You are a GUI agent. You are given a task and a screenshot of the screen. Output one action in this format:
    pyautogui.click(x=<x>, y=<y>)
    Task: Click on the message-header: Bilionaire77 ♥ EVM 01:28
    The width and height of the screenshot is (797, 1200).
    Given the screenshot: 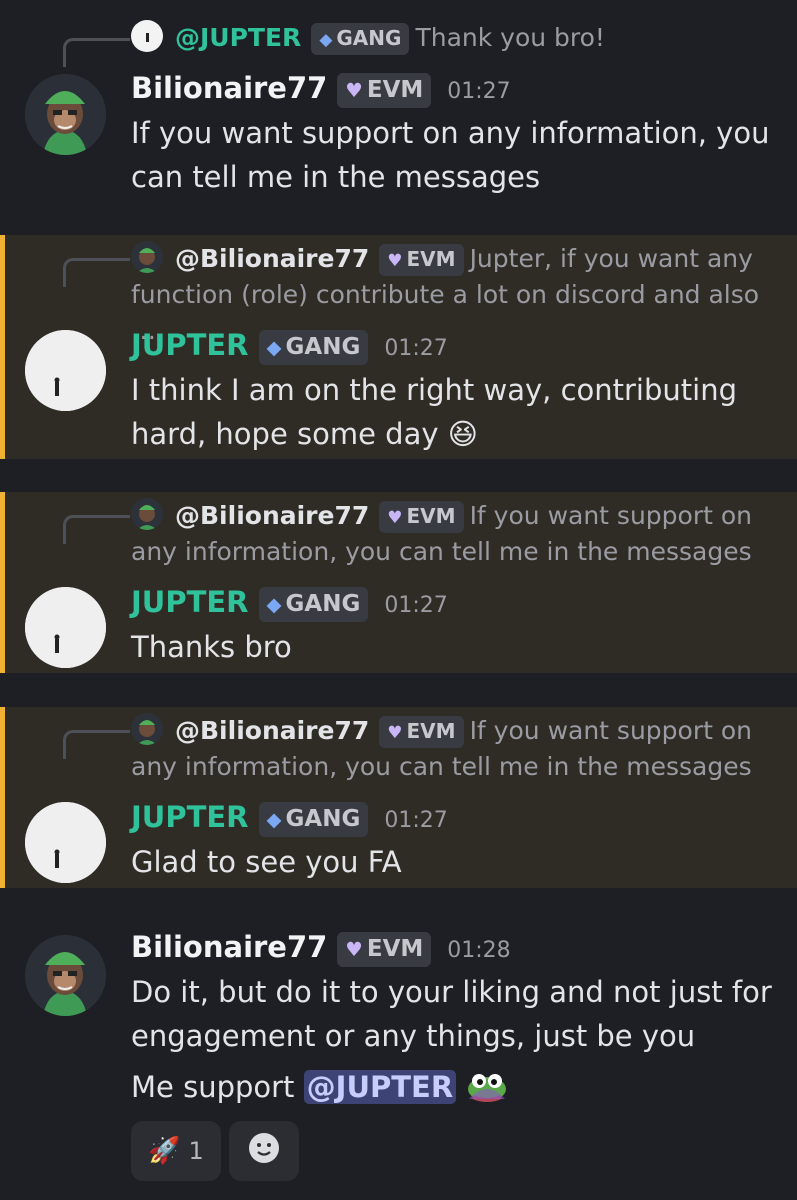 What is the action you would take?
    pyautogui.click(x=454, y=949)
    